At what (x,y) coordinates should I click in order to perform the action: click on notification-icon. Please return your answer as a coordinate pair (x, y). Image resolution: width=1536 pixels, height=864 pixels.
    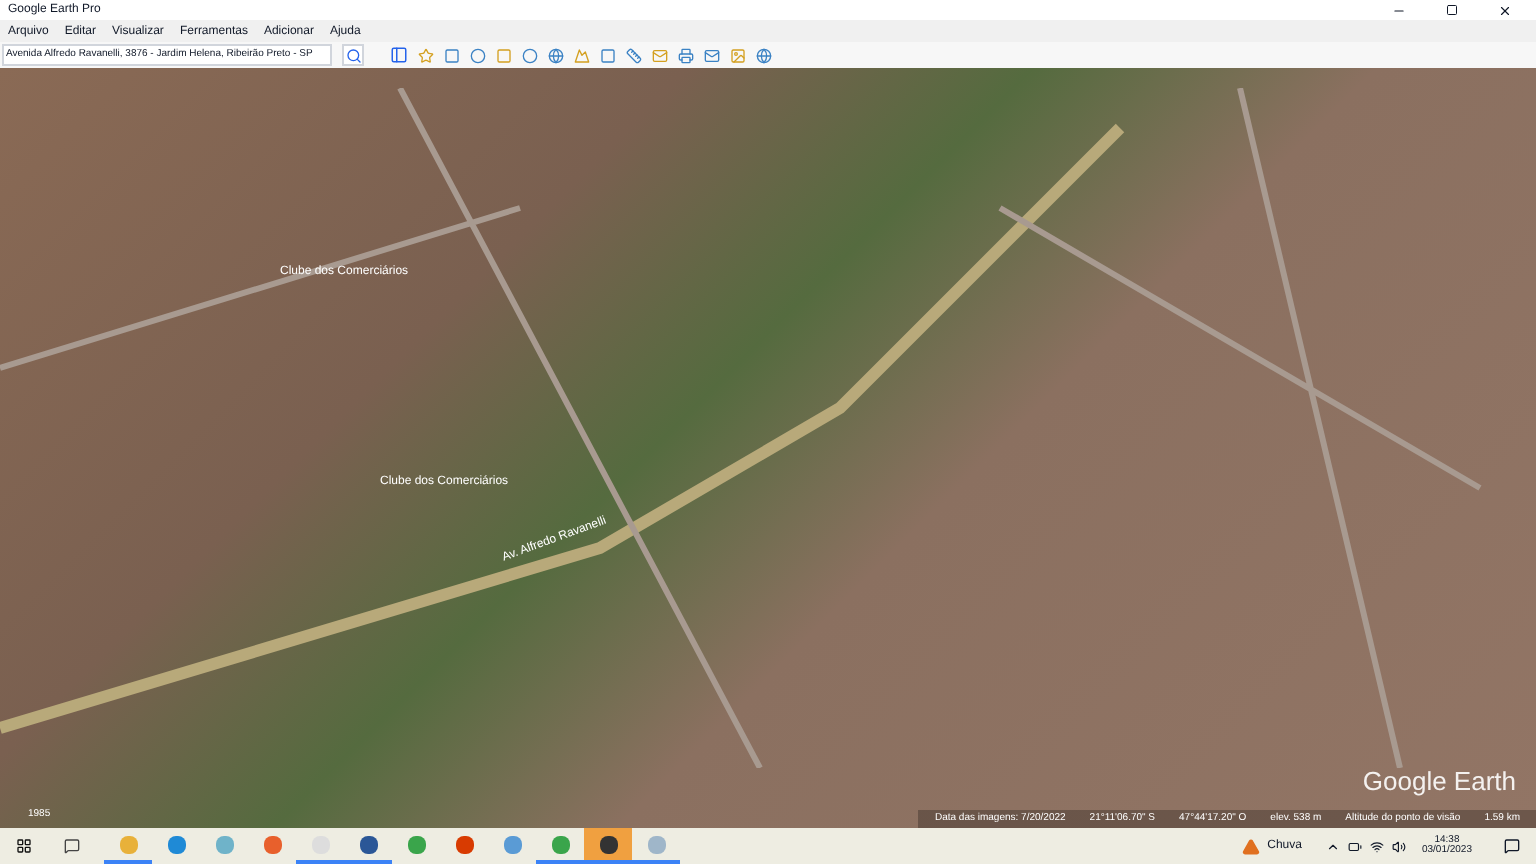
    Looking at the image, I should click on (1512, 846).